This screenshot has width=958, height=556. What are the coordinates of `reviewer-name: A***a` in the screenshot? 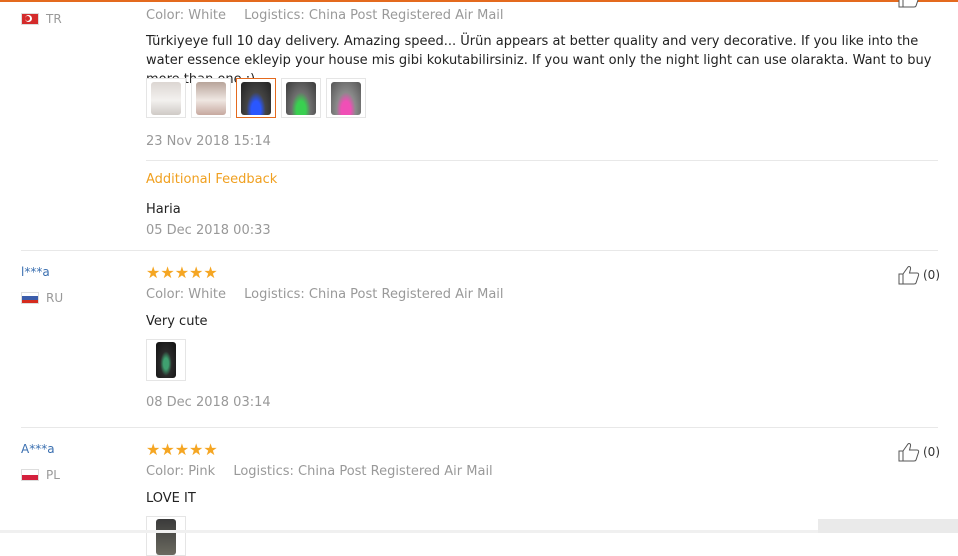 It's located at (38, 449).